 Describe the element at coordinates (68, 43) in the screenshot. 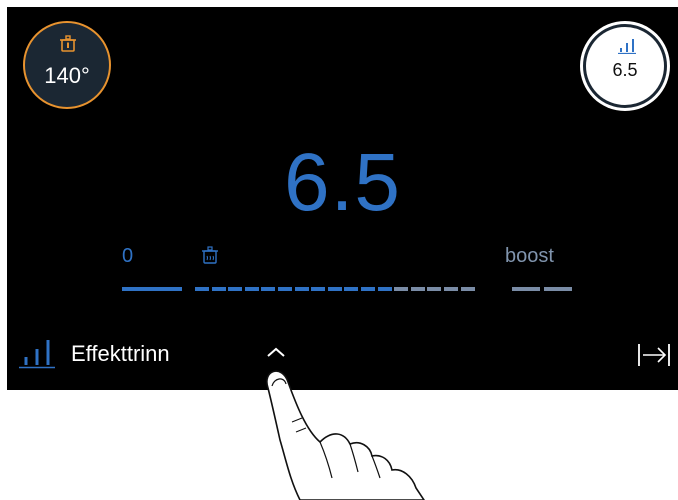

I see `pot-thermometer-icon` at that location.